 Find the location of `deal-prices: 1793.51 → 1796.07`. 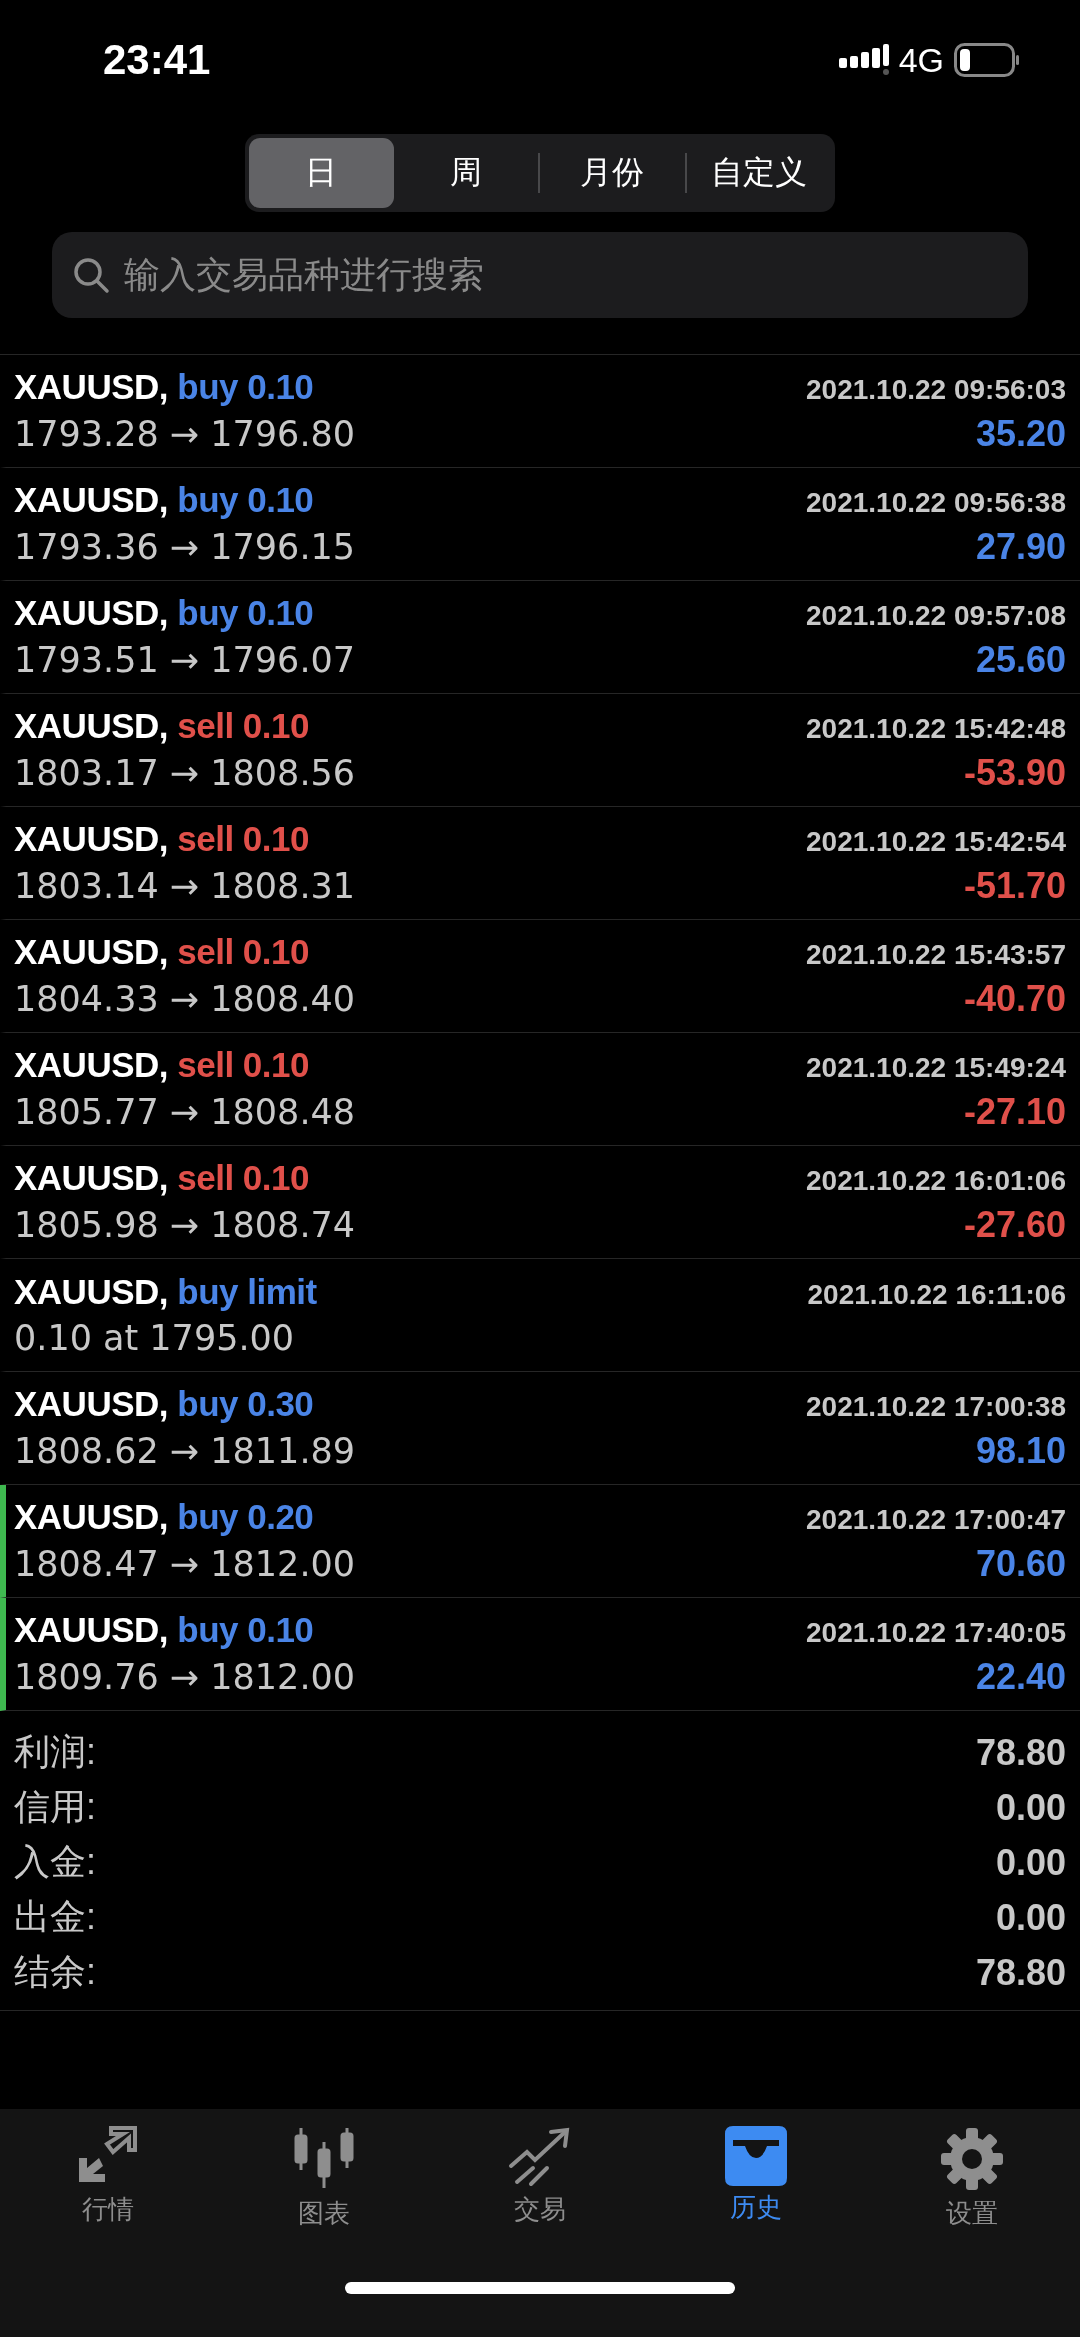

deal-prices: 1793.51 → 1796.07 is located at coordinates (185, 660).